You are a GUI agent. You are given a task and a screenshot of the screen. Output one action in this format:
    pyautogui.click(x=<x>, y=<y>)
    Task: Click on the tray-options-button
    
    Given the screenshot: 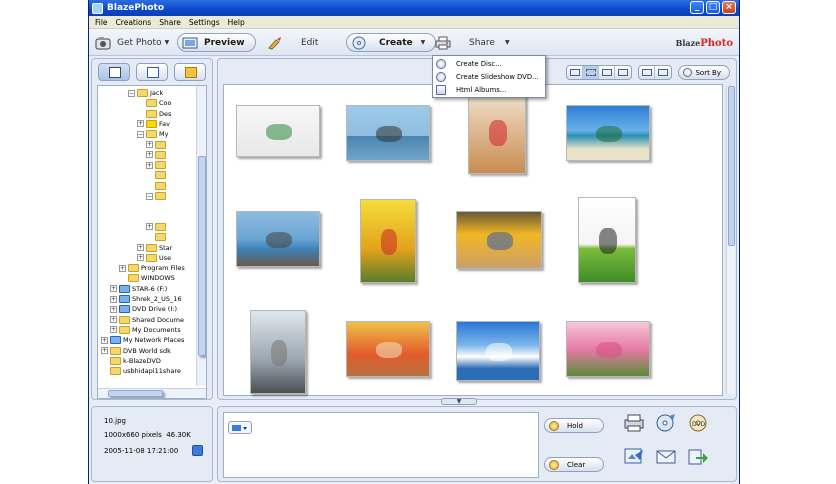 What is the action you would take?
    pyautogui.click(x=240, y=427)
    